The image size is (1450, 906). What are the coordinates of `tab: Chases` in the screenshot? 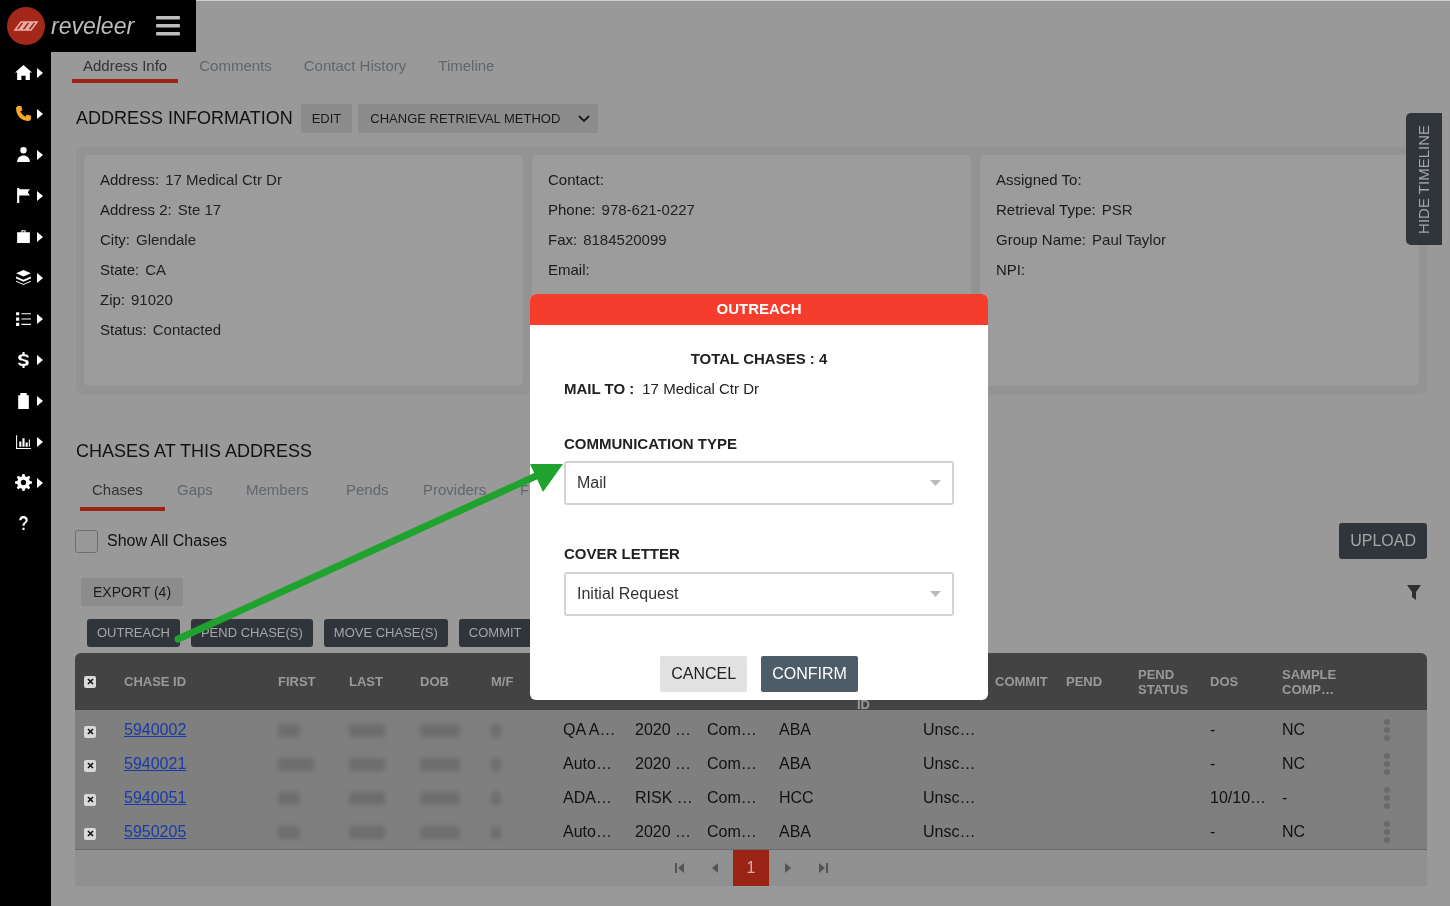 It's located at (122, 492).